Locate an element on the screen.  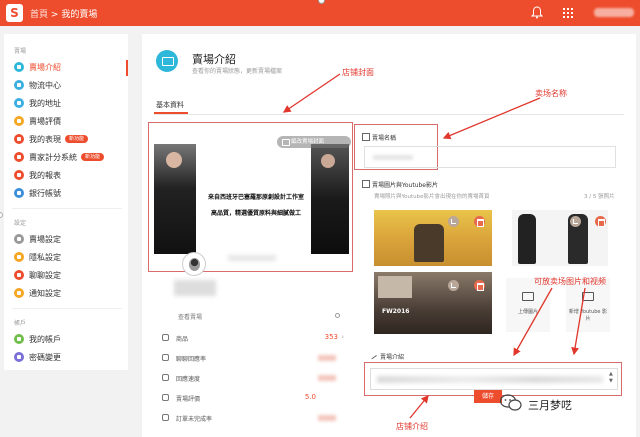
shop-intro-icon is located at coordinates (19, 67).